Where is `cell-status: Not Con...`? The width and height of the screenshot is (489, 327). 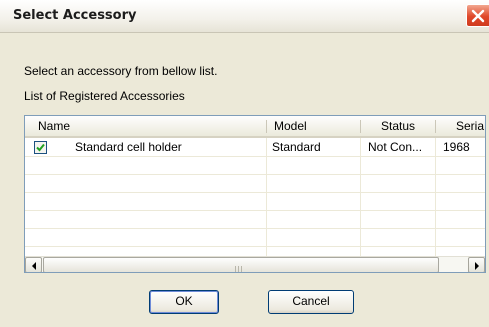 cell-status: Not Con... is located at coordinates (395, 147).